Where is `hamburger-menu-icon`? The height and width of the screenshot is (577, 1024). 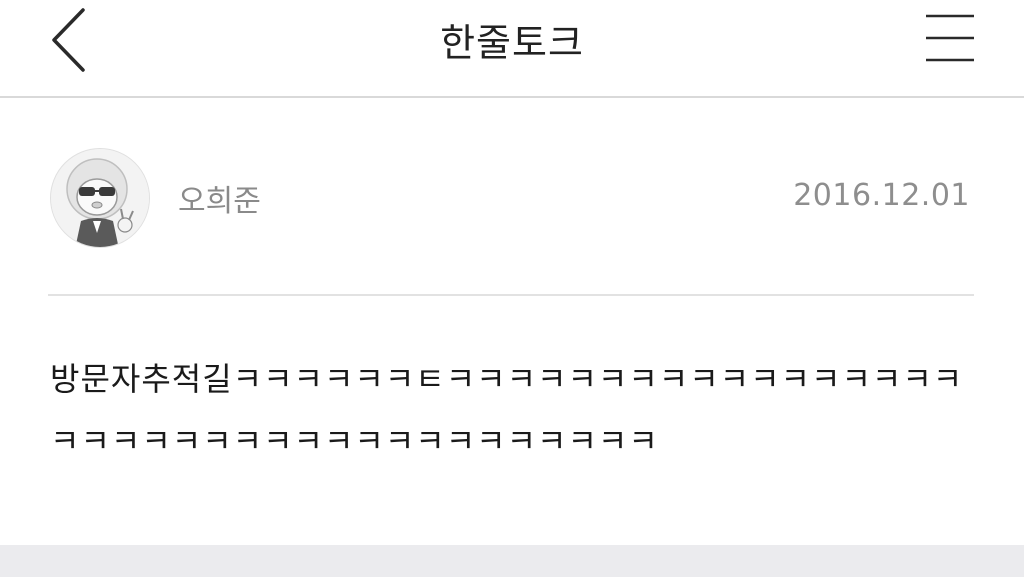
hamburger-menu-icon is located at coordinates (950, 38).